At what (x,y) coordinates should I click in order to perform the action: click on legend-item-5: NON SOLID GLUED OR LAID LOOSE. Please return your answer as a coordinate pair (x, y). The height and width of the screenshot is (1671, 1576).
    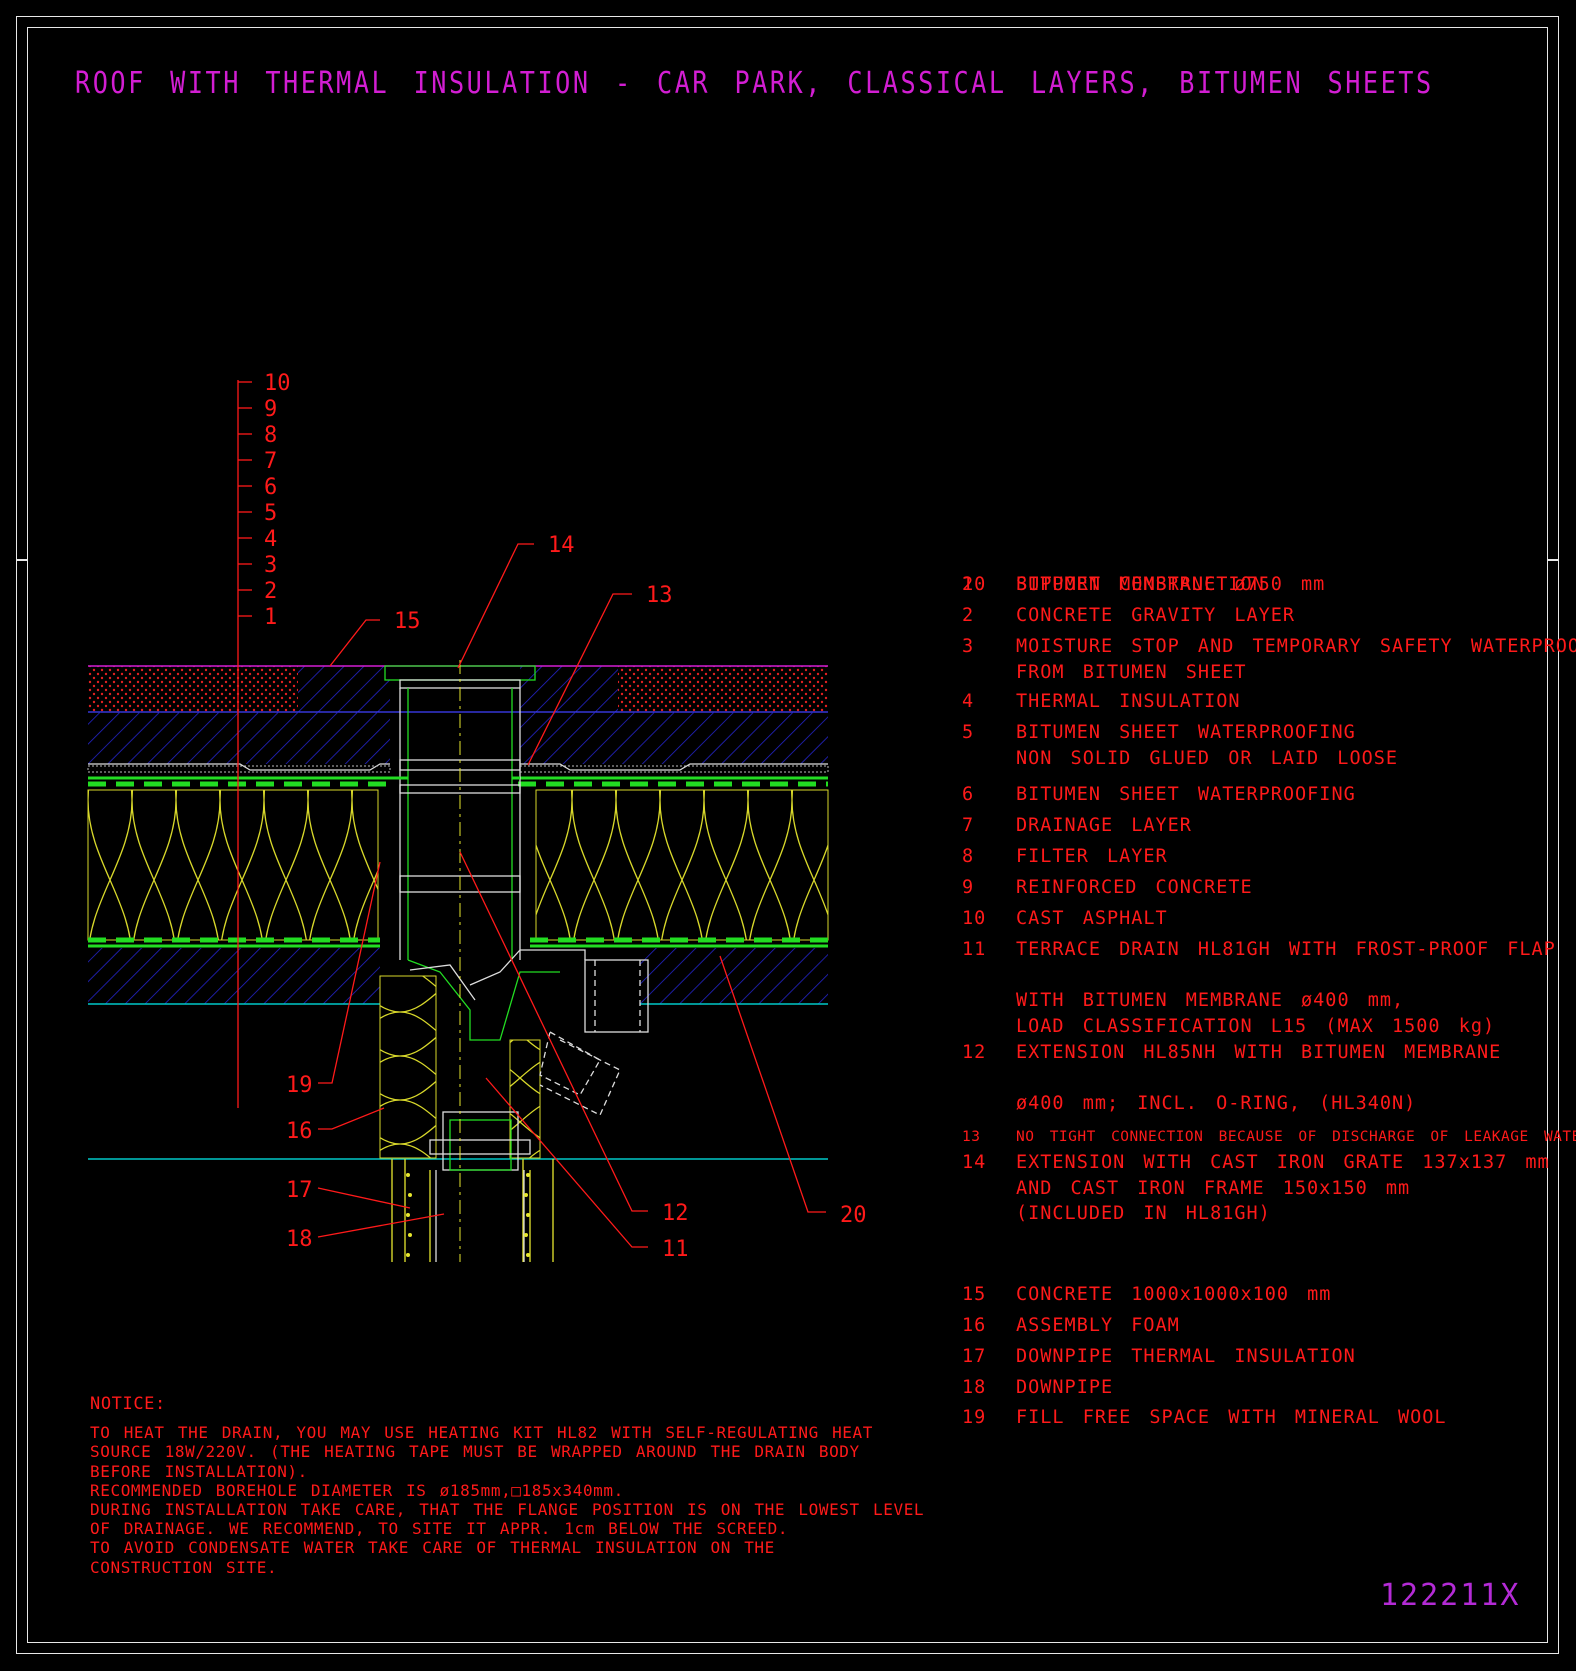
    Looking at the image, I should click on (1179, 758).